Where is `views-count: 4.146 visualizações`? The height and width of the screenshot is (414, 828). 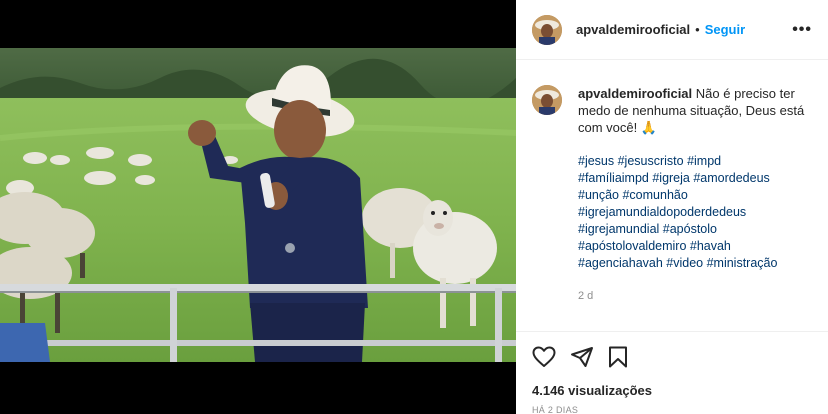
views-count: 4.146 visualizações is located at coordinates (672, 390).